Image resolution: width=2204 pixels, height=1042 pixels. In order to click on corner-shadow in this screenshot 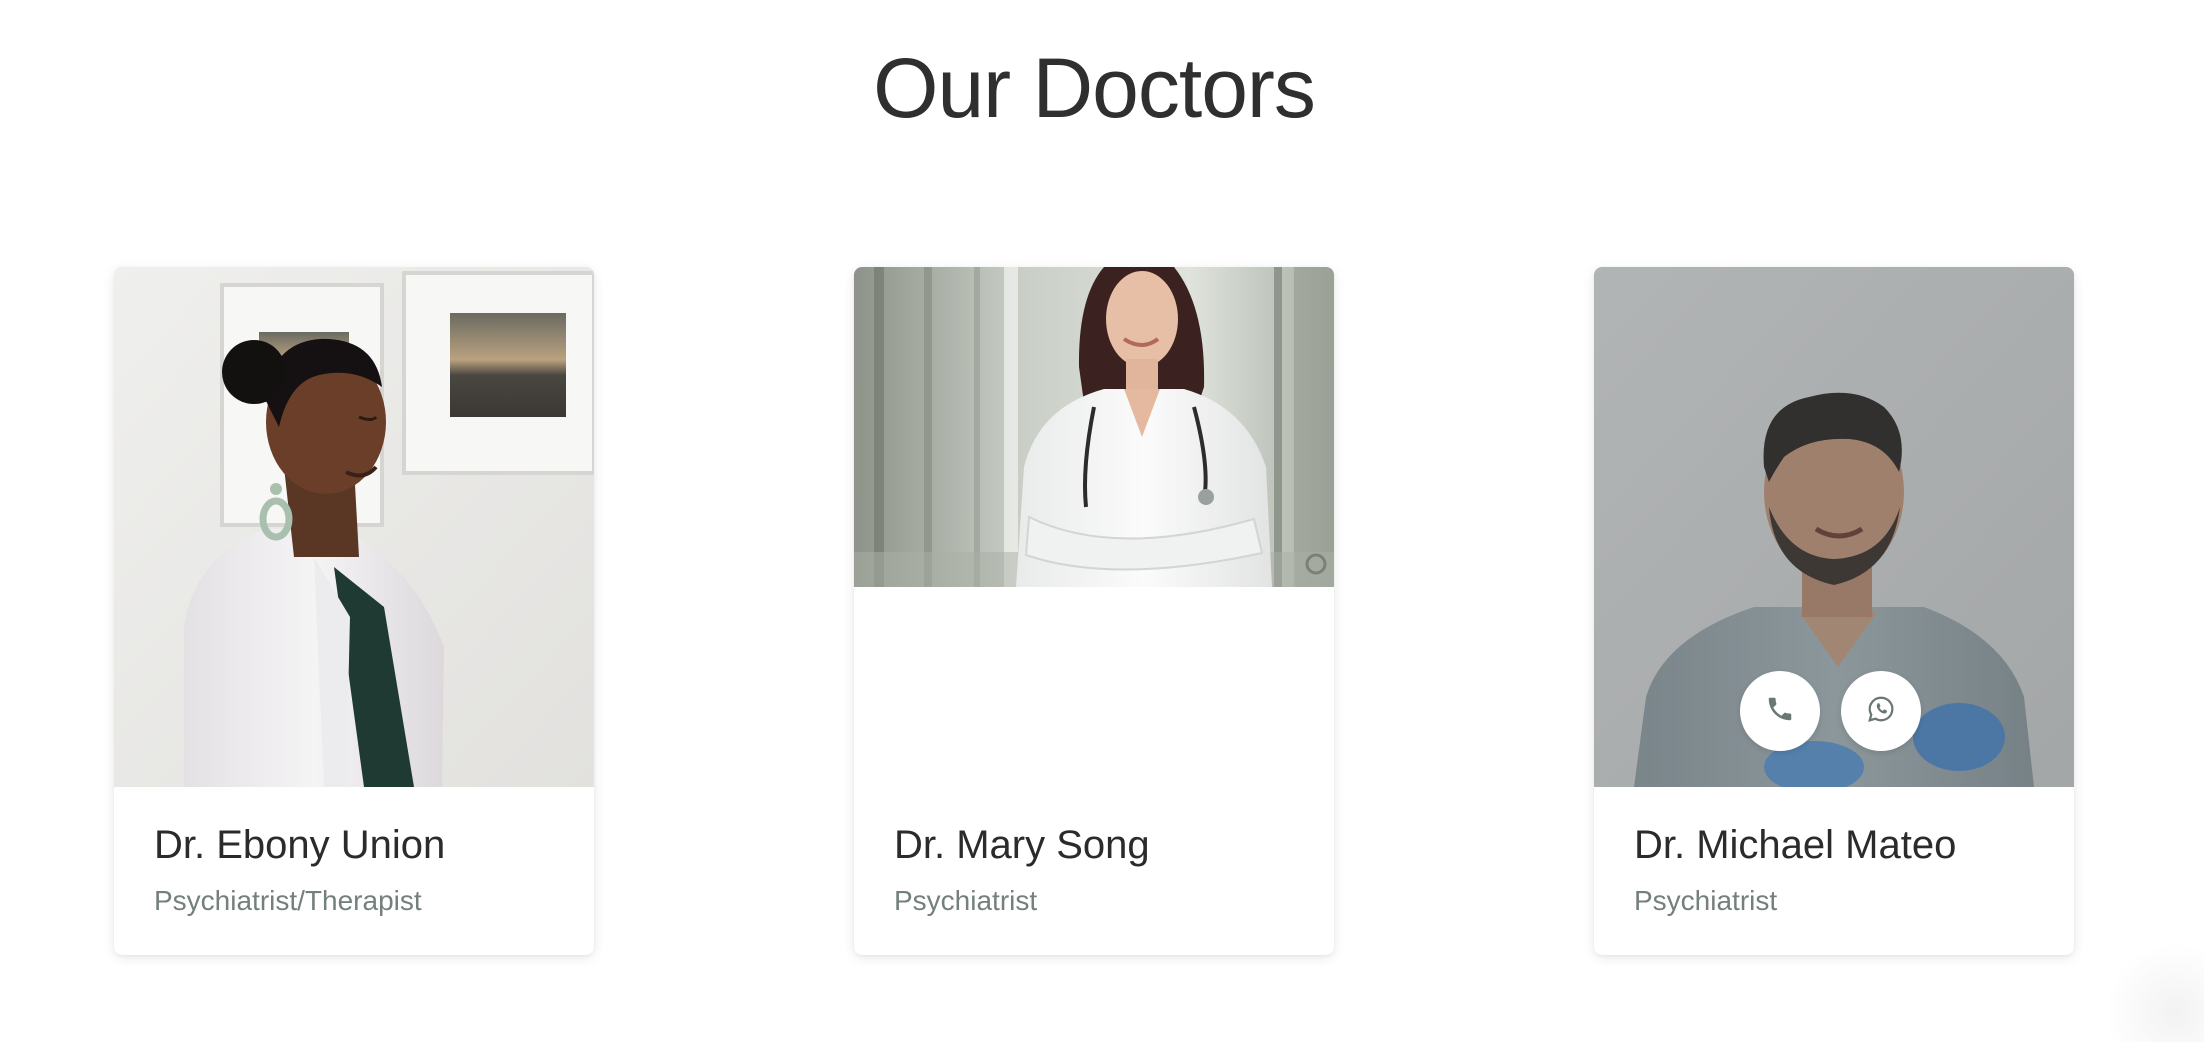, I will do `click(2154, 992)`.